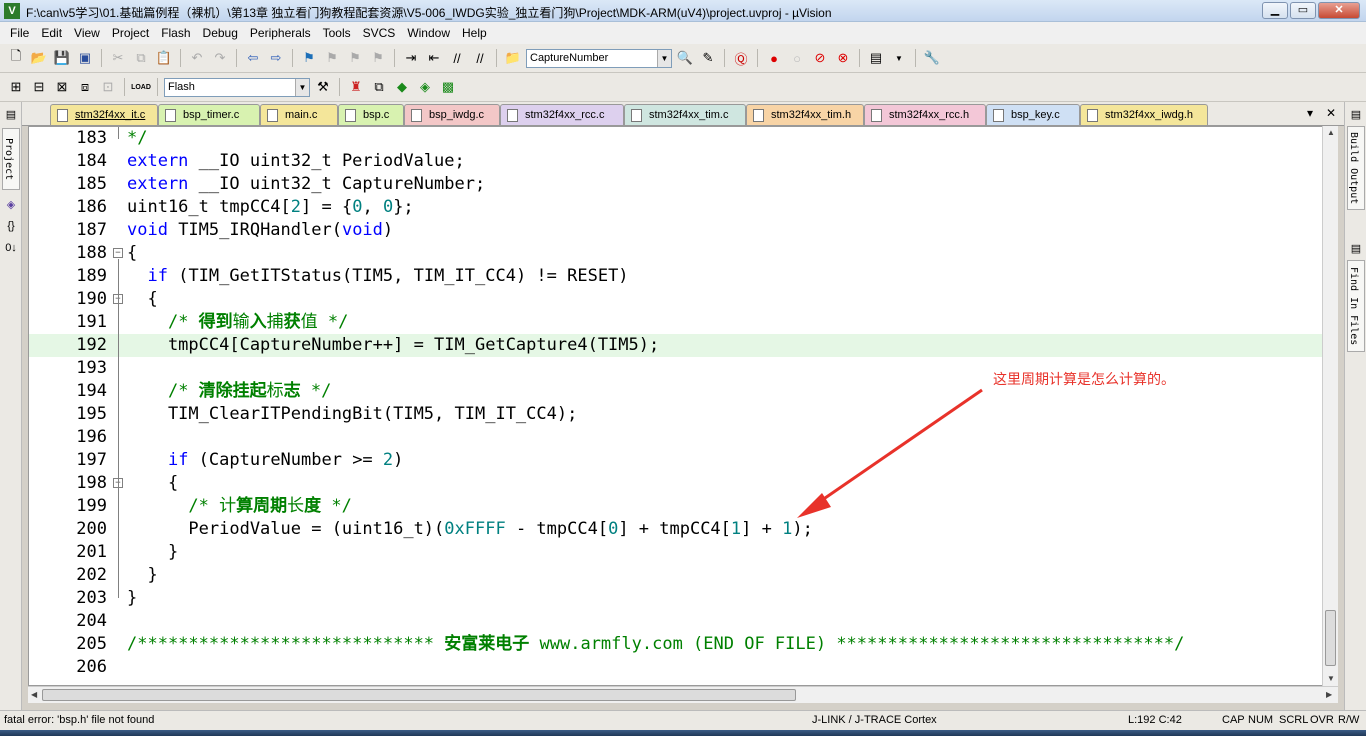  What do you see at coordinates (1331, 132) in the screenshot?
I see `scroll-up-icon: ▲` at bounding box center [1331, 132].